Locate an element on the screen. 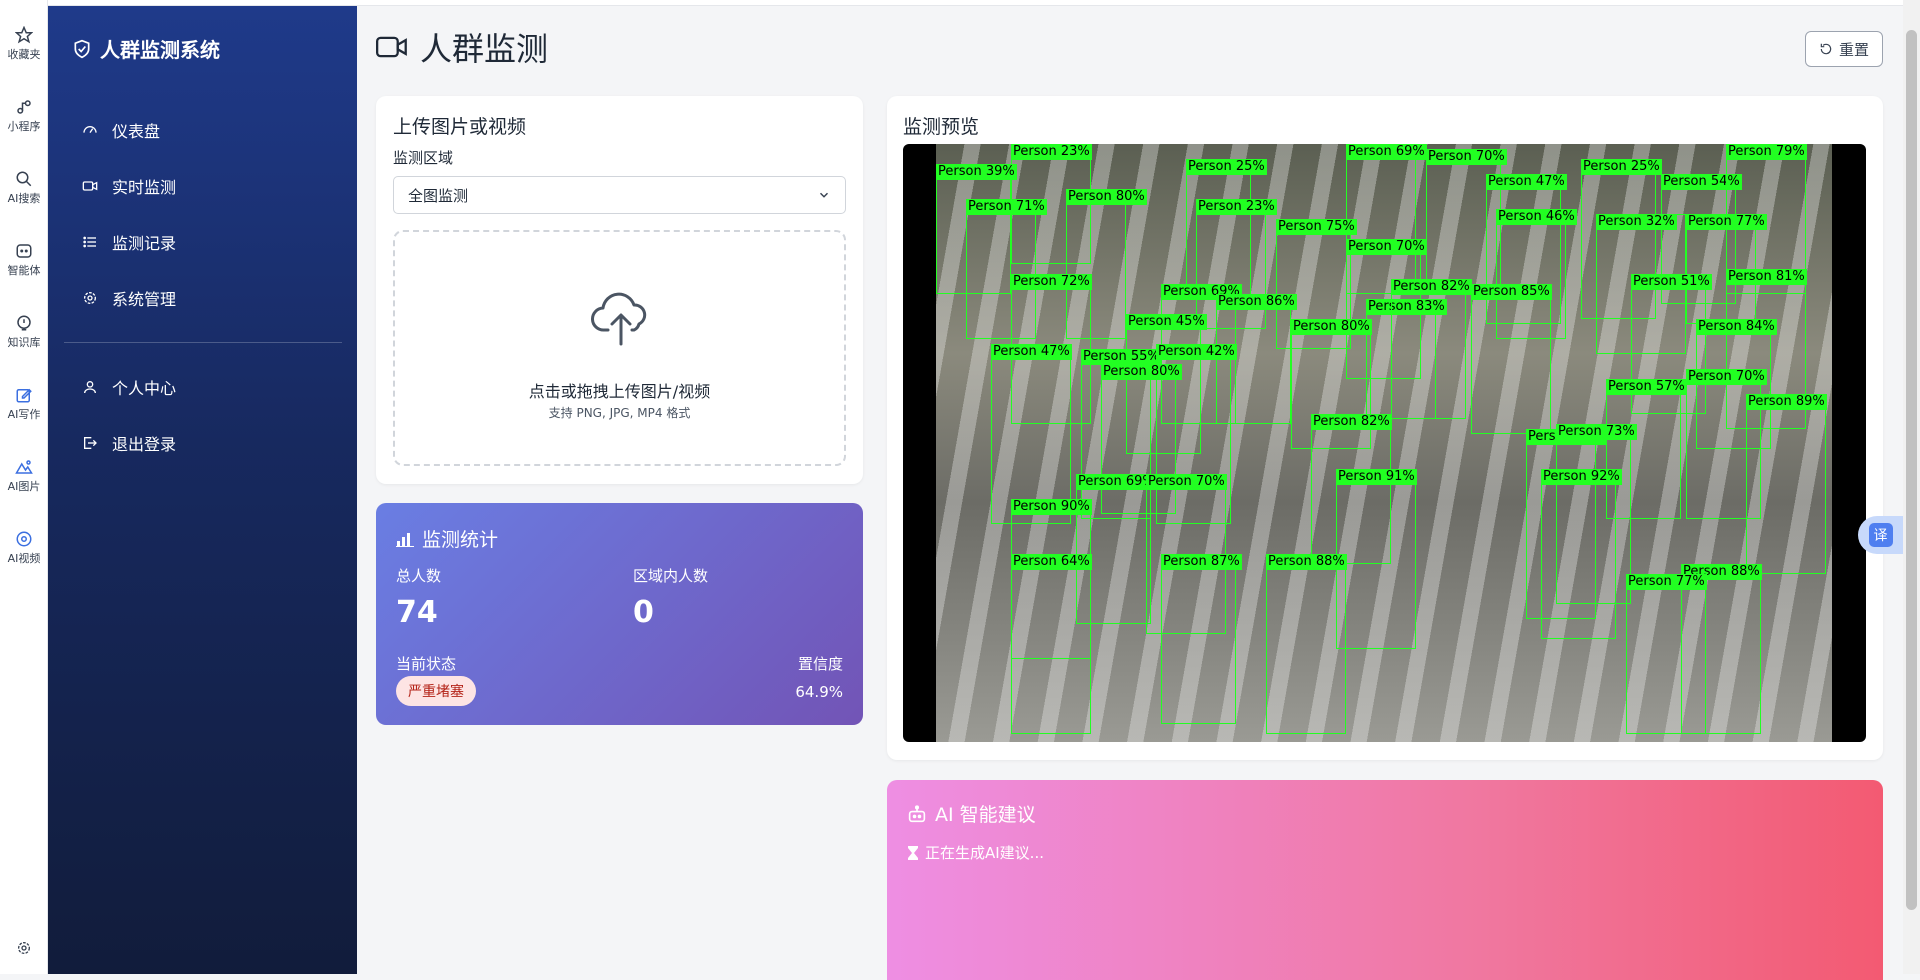 The image size is (1920, 980). total-value: 74 is located at coordinates (417, 612).